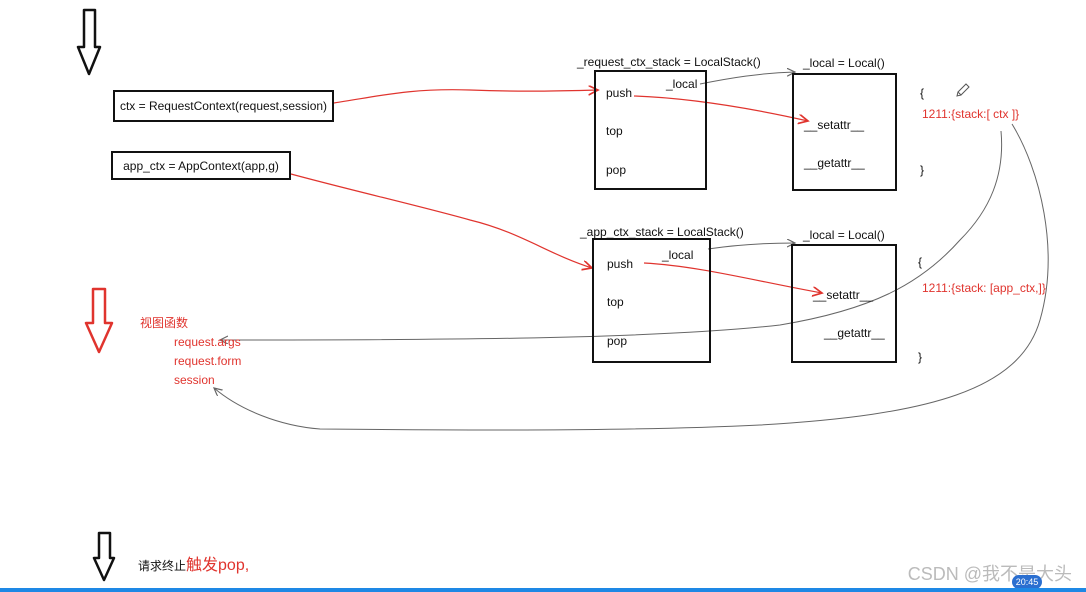 Image resolution: width=1086 pixels, height=592 pixels. I want to click on clock-badge: 20:45, so click(1027, 582).